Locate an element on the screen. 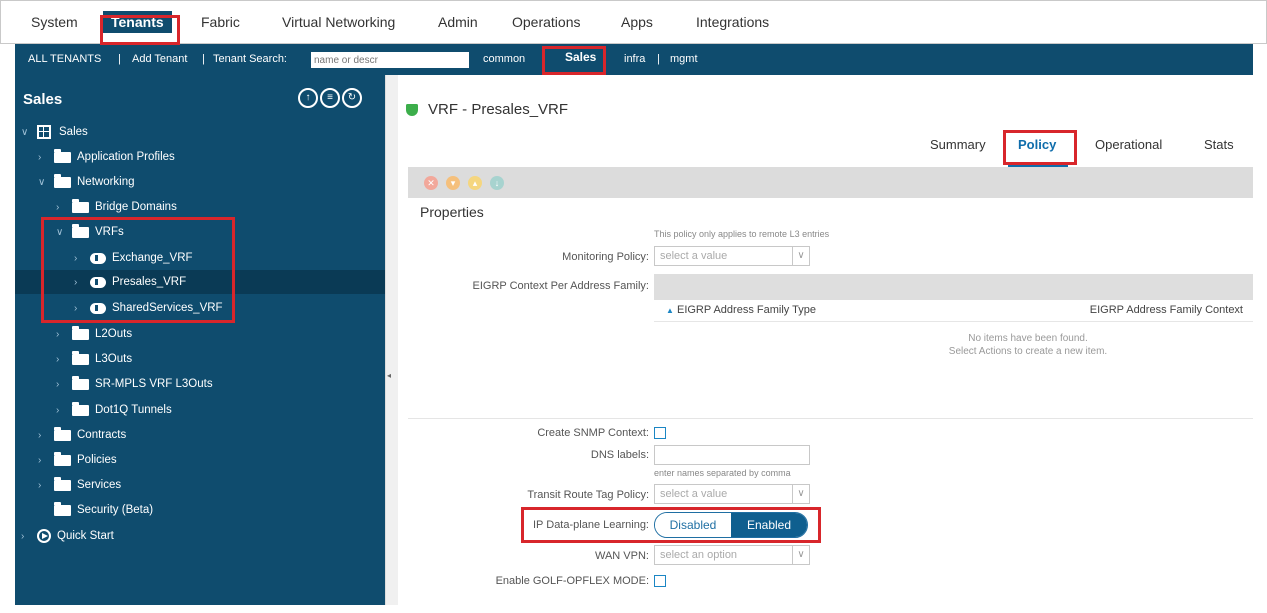  nav-apps: Apps is located at coordinates (637, 22).